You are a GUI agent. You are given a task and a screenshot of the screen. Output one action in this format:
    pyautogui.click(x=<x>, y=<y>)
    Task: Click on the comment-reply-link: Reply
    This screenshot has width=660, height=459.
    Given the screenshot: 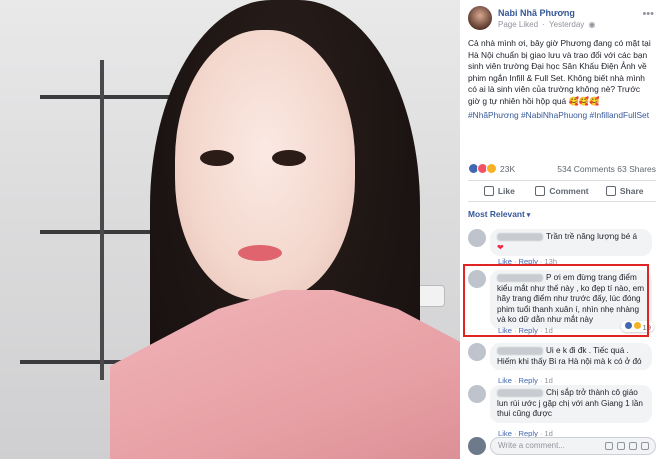 What is the action you would take?
    pyautogui.click(x=527, y=380)
    